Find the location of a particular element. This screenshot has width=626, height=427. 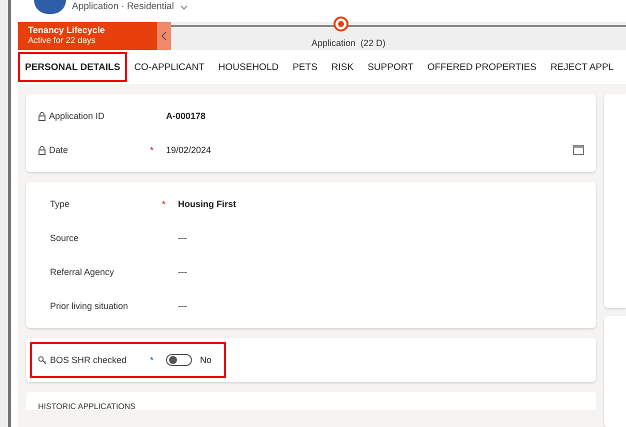

field-label: Date is located at coordinates (58, 150).